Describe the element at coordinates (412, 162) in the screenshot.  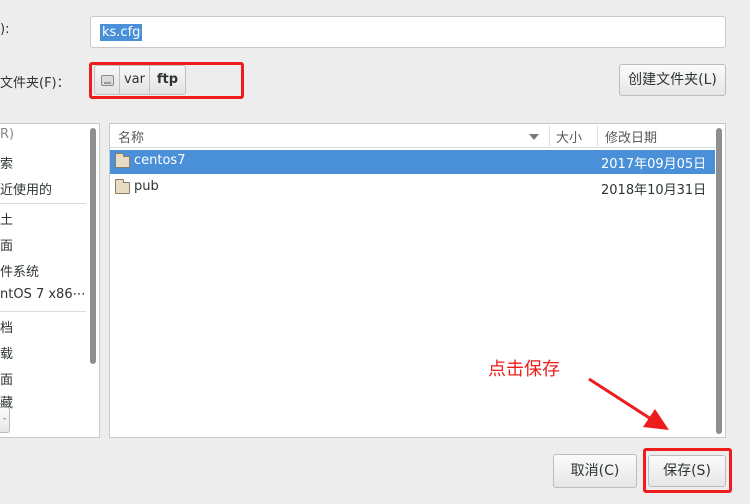
I see `file-row-centos7: centos7 2017年09月05日` at that location.